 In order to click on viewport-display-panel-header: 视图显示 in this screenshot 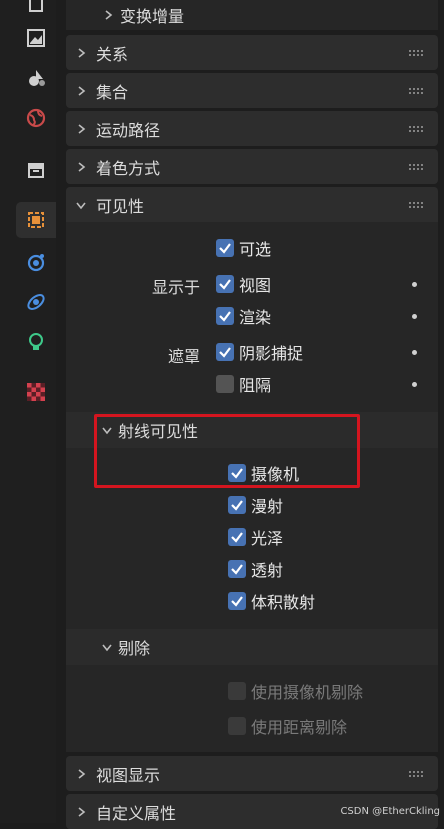, I will do `click(252, 773)`.